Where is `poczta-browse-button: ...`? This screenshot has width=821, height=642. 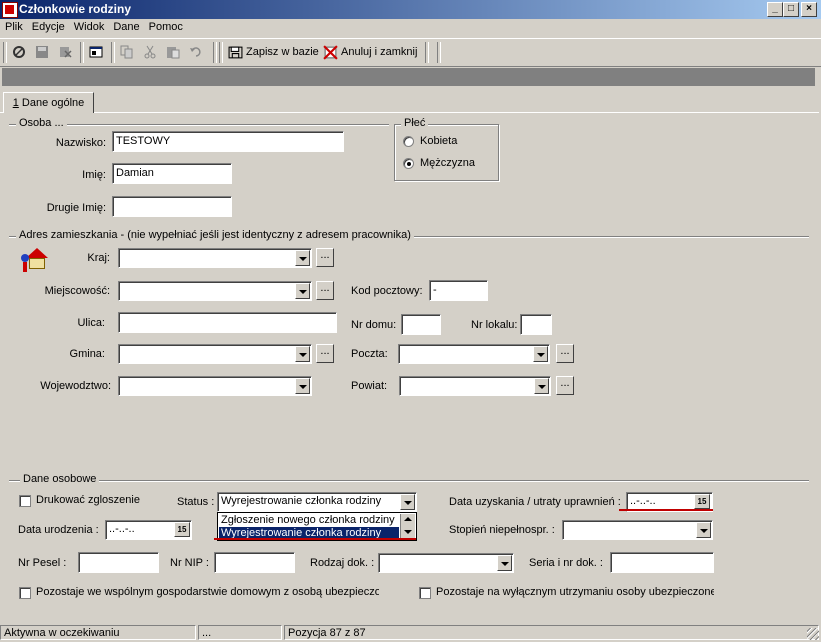
poczta-browse-button: ... is located at coordinates (565, 353).